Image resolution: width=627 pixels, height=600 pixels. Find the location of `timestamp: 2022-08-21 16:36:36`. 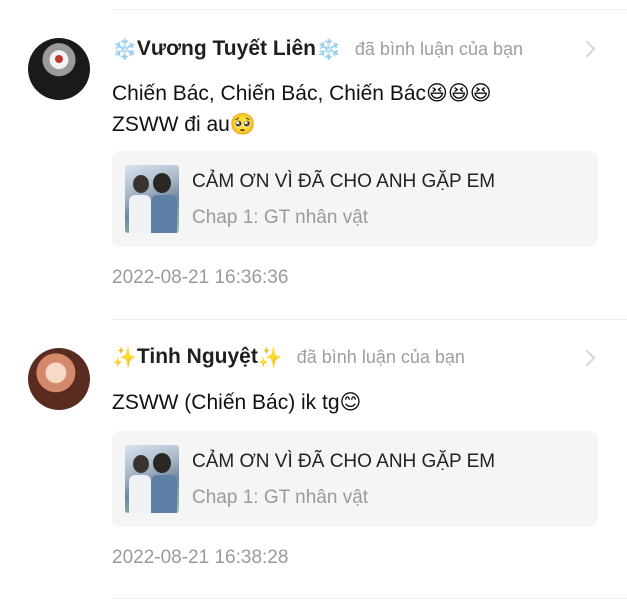

timestamp: 2022-08-21 16:36:36 is located at coordinates (200, 277).